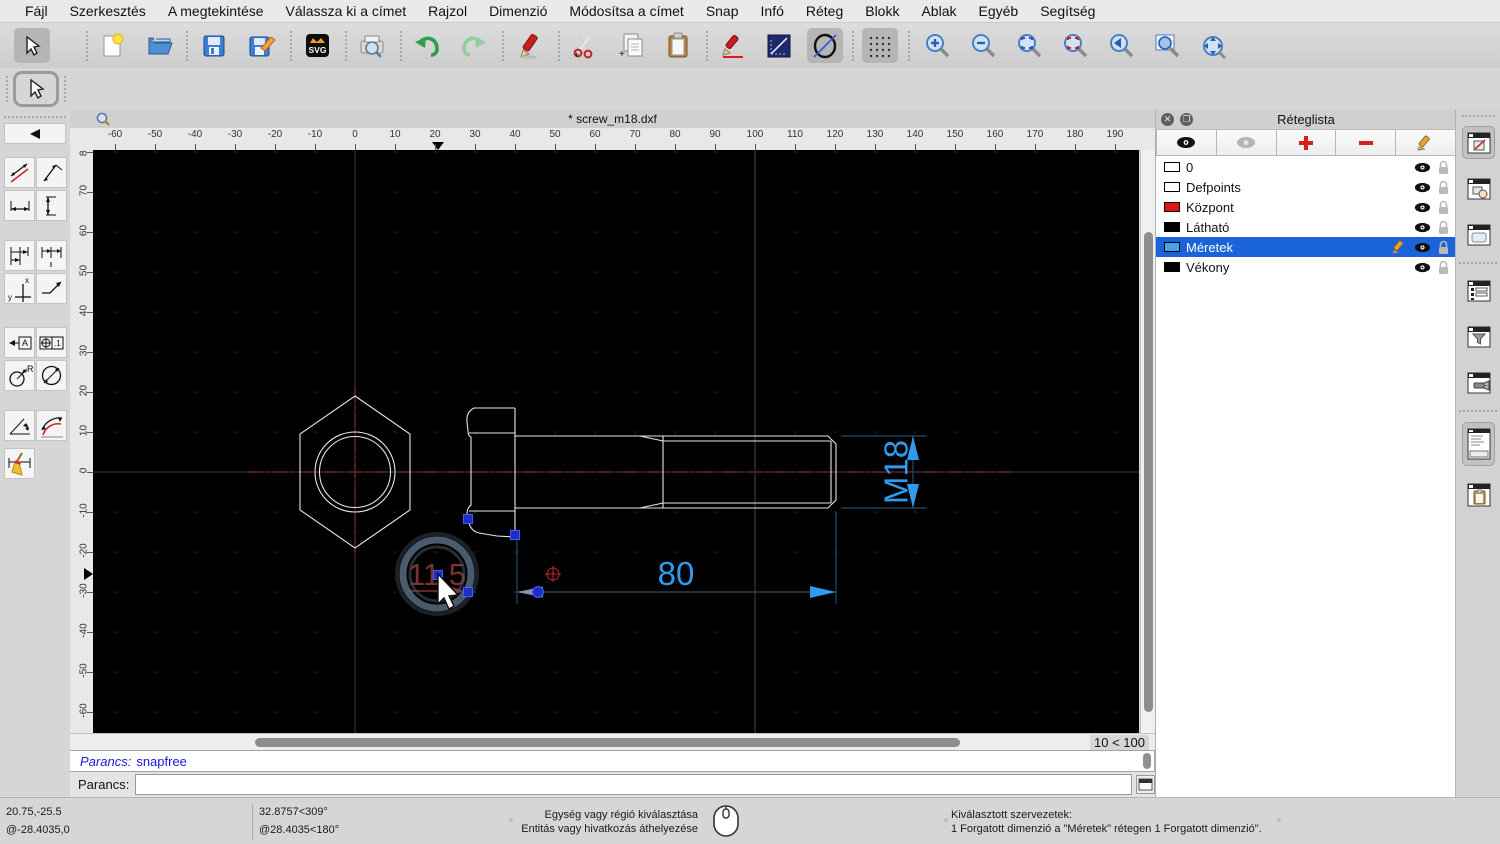 The image size is (1500, 844). What do you see at coordinates (676, 573) in the screenshot?
I see `dim-80-text: 80` at bounding box center [676, 573].